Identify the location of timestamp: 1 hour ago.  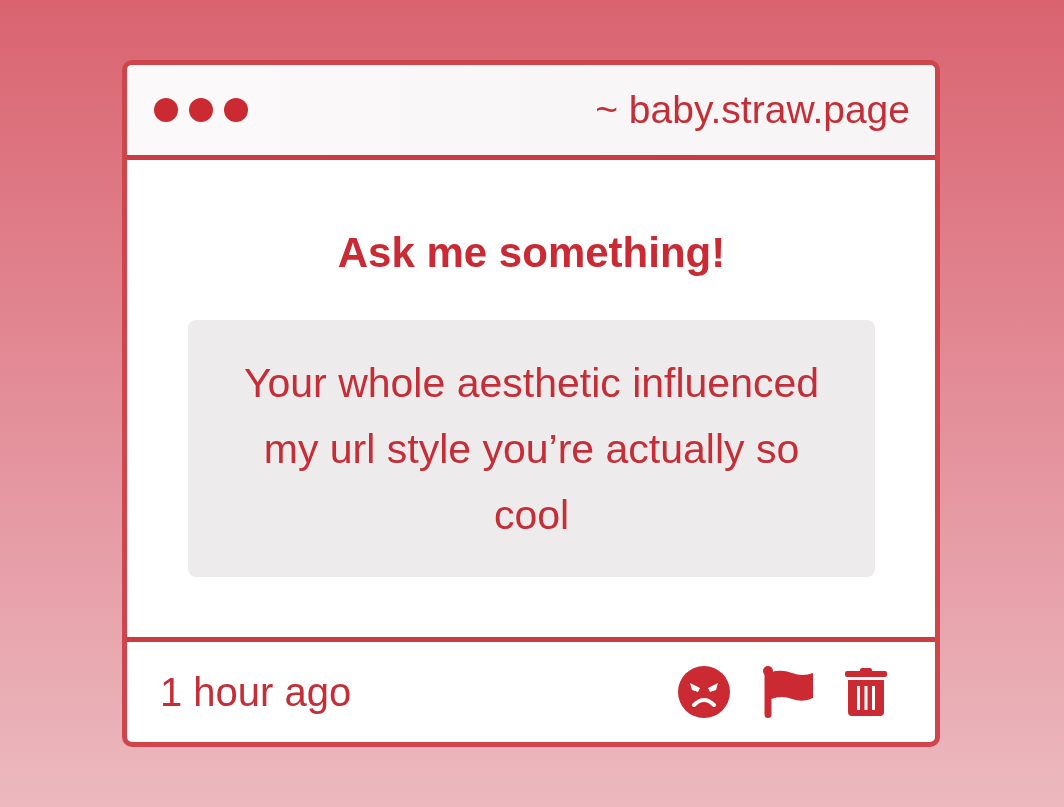
(256, 692).